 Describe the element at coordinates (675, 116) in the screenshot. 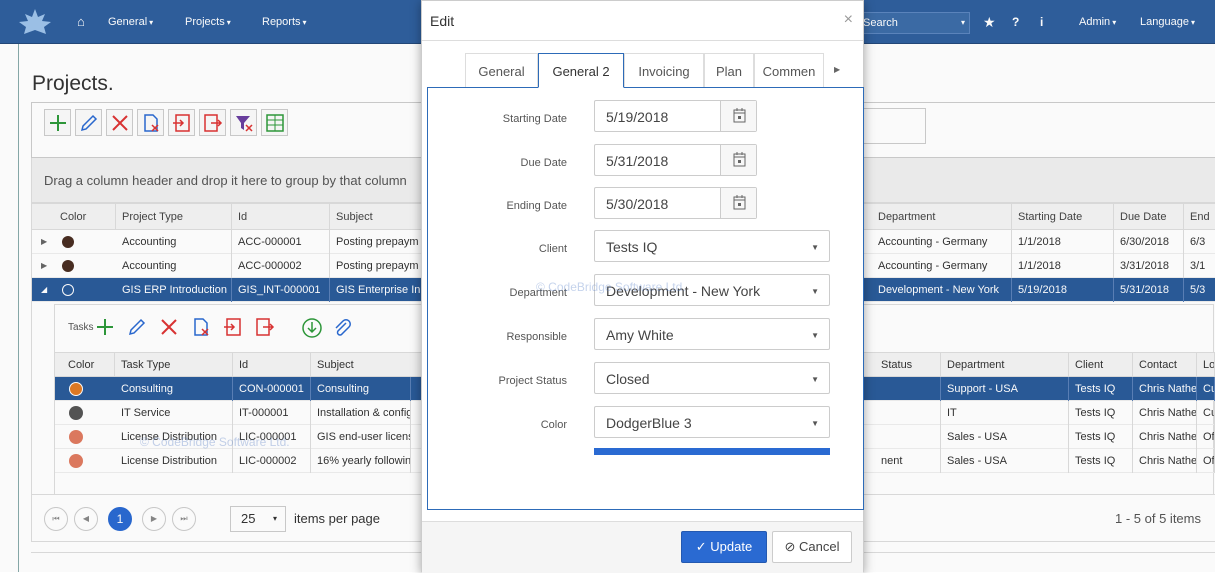

I see `starting-date-picker: 5/19/2018` at that location.